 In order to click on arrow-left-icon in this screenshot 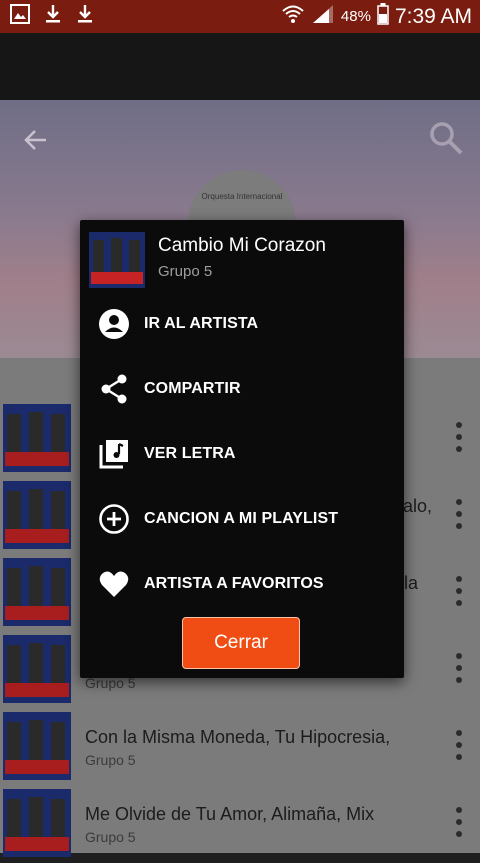, I will do `click(36, 142)`.